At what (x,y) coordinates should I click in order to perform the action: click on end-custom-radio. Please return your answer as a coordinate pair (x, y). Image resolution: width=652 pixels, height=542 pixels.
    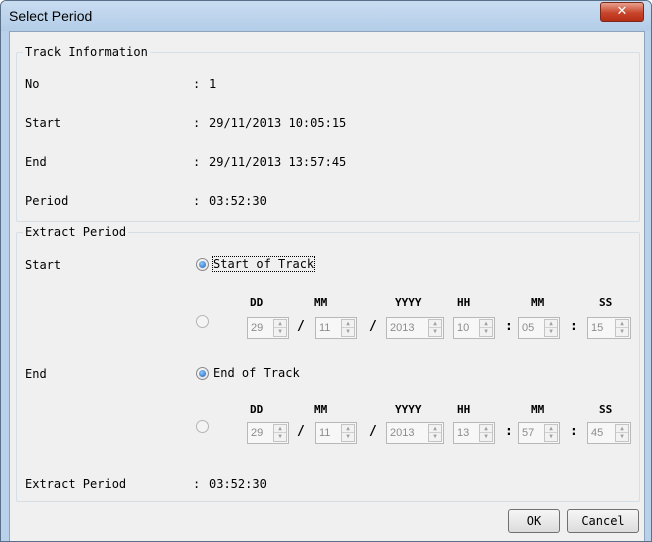
    Looking at the image, I should click on (202, 426).